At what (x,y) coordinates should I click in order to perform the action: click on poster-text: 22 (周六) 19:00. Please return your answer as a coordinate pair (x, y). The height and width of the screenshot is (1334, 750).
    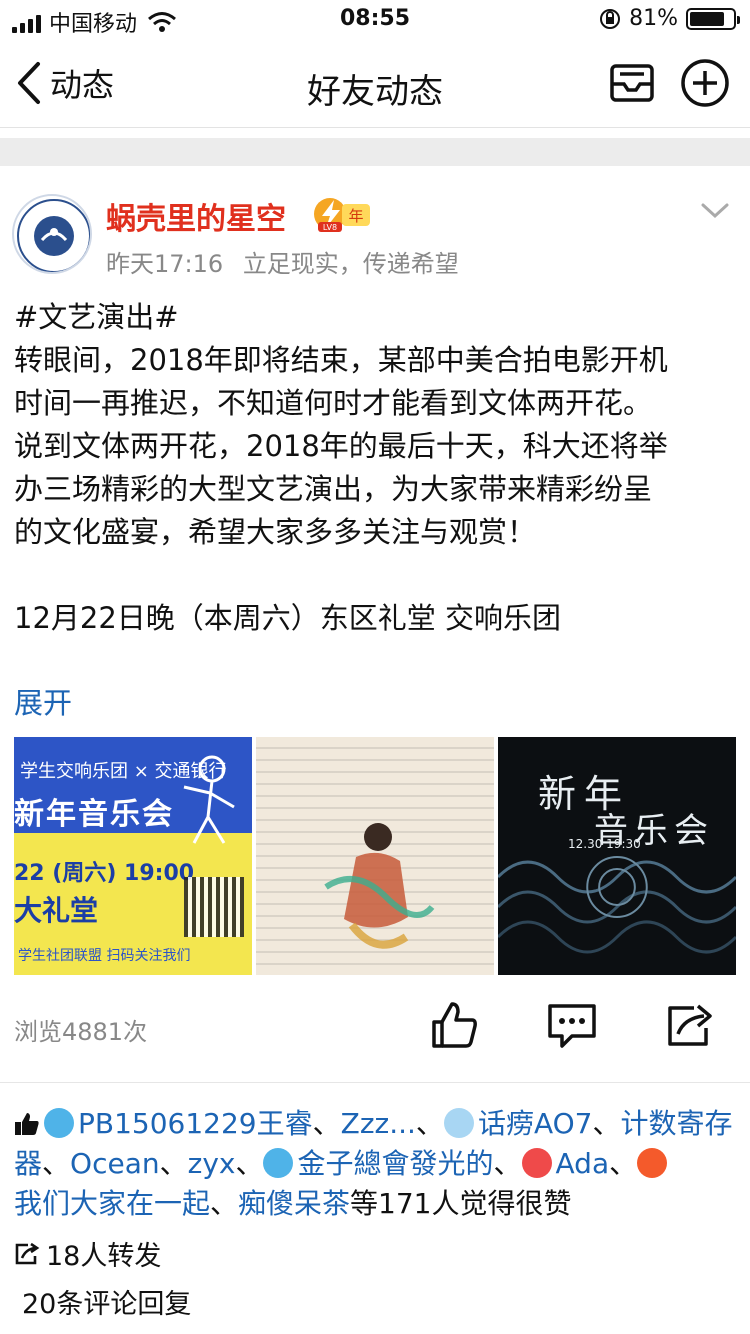
    Looking at the image, I should click on (104, 873).